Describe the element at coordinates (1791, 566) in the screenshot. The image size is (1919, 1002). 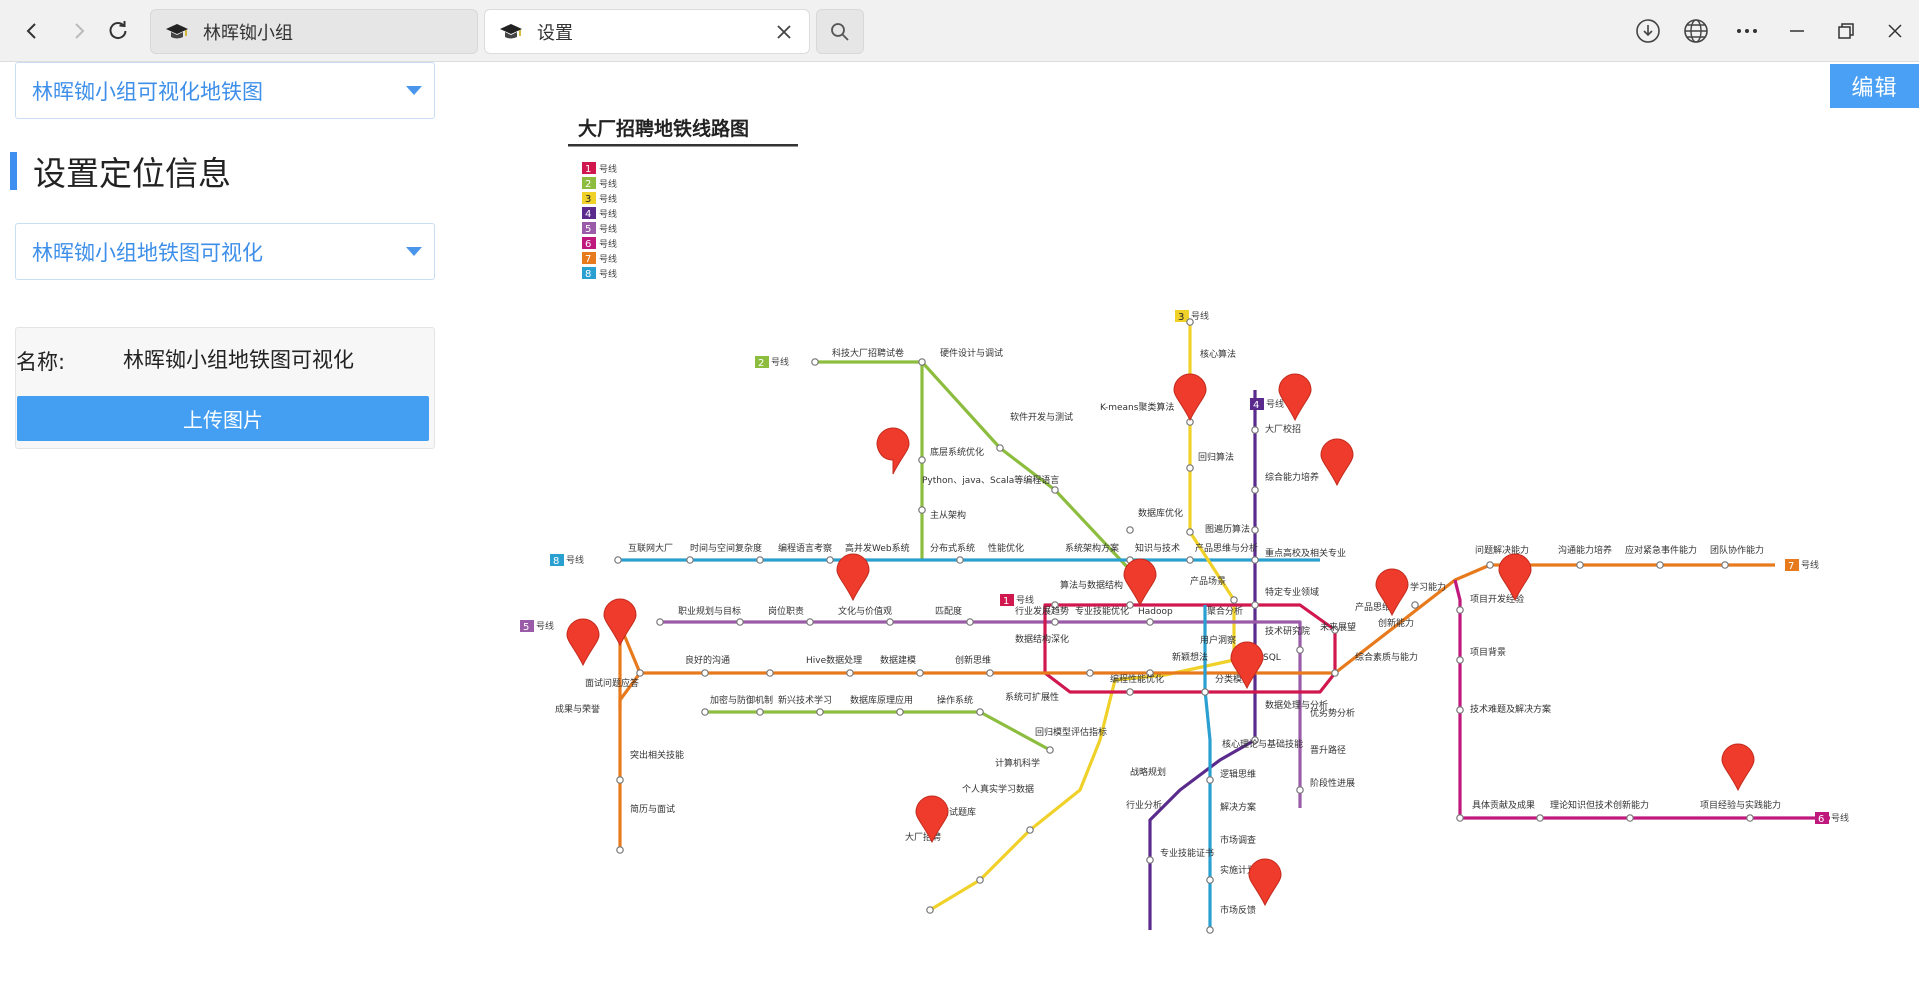
I see `svg-text: 7` at that location.